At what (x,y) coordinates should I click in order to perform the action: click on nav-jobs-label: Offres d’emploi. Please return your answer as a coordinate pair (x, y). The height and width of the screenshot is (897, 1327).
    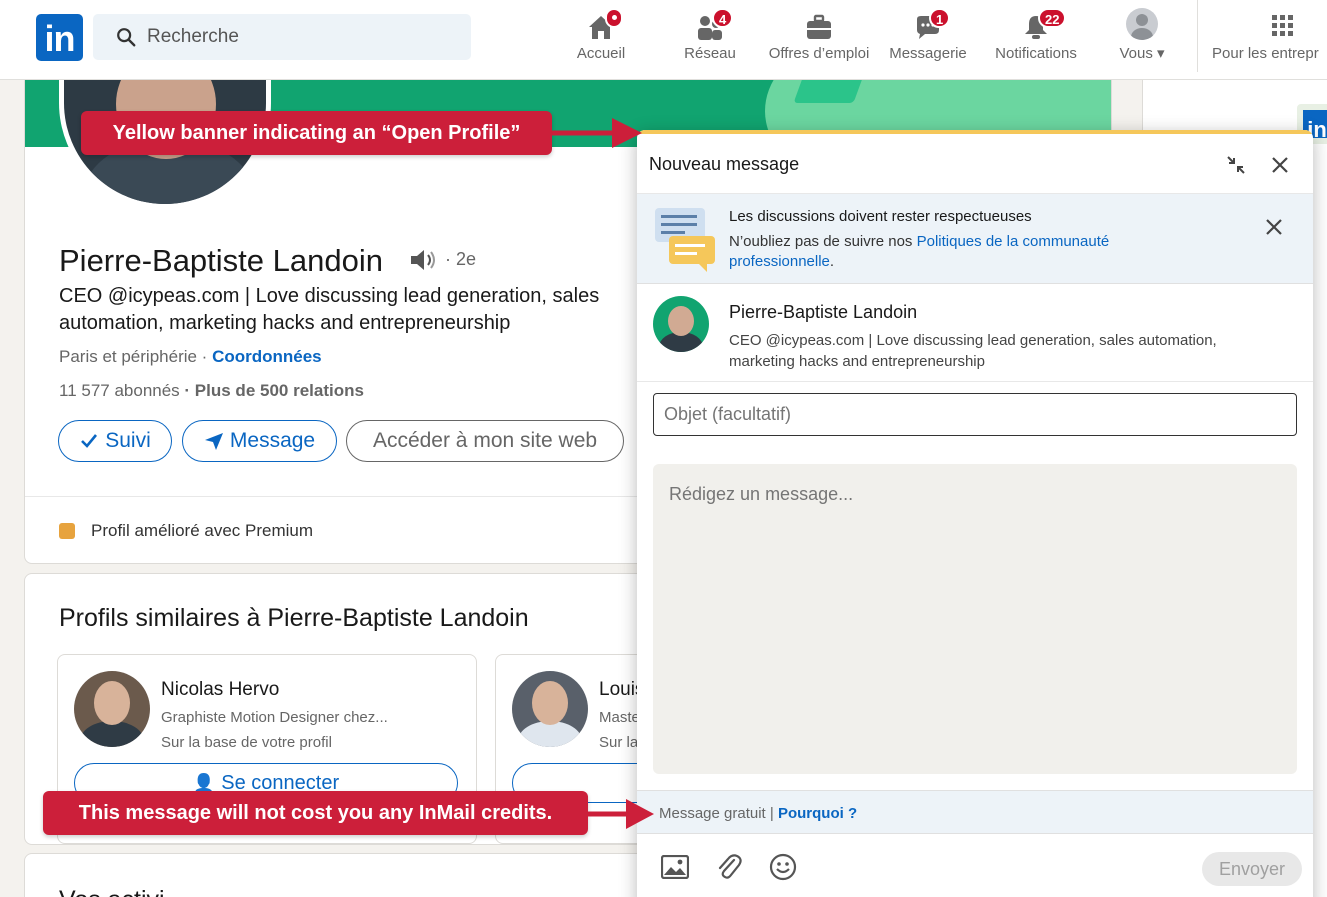
    Looking at the image, I should click on (819, 53).